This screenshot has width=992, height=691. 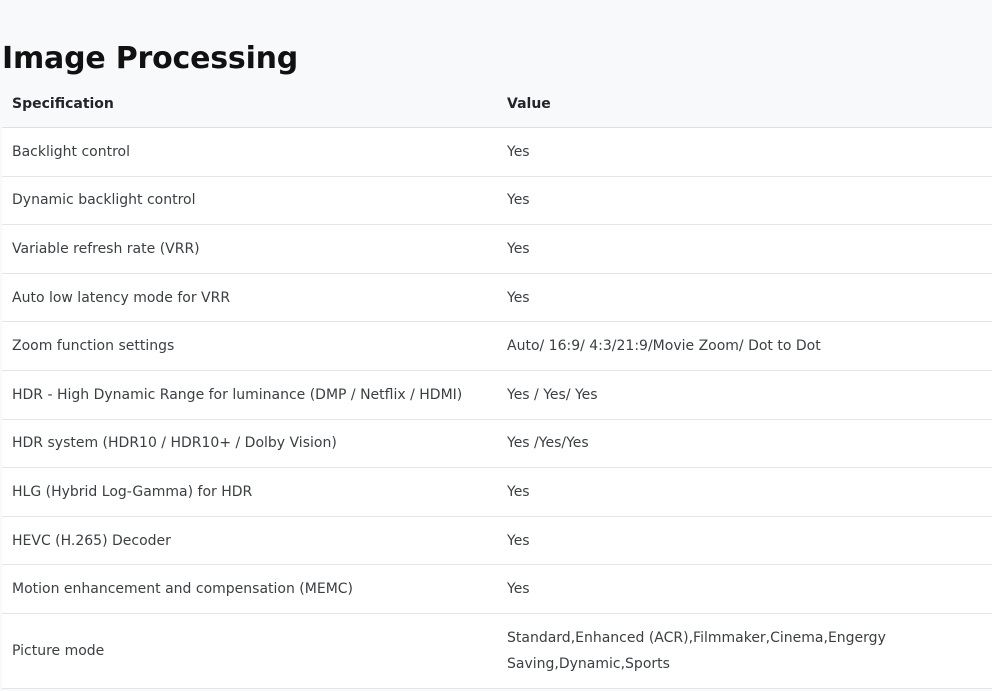 I want to click on spec-cell: Variable refresh rate (VRR), so click(x=249, y=249).